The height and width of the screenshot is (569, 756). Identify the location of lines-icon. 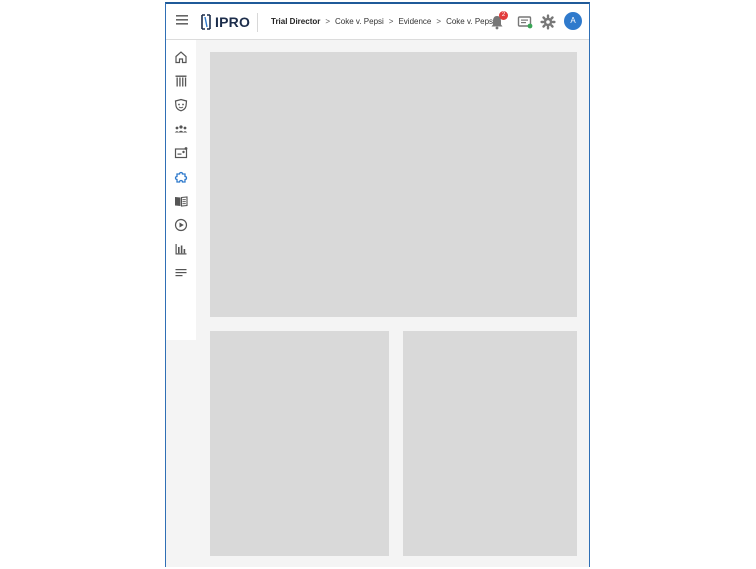
(181, 273).